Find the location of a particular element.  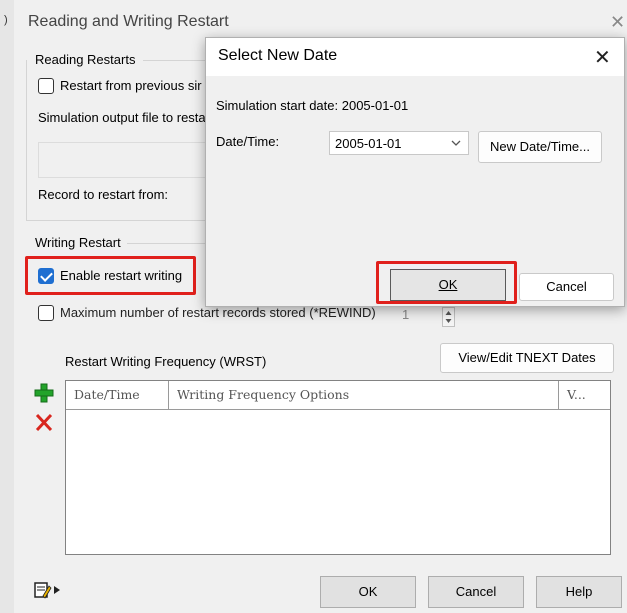

help-button: Help is located at coordinates (579, 592).